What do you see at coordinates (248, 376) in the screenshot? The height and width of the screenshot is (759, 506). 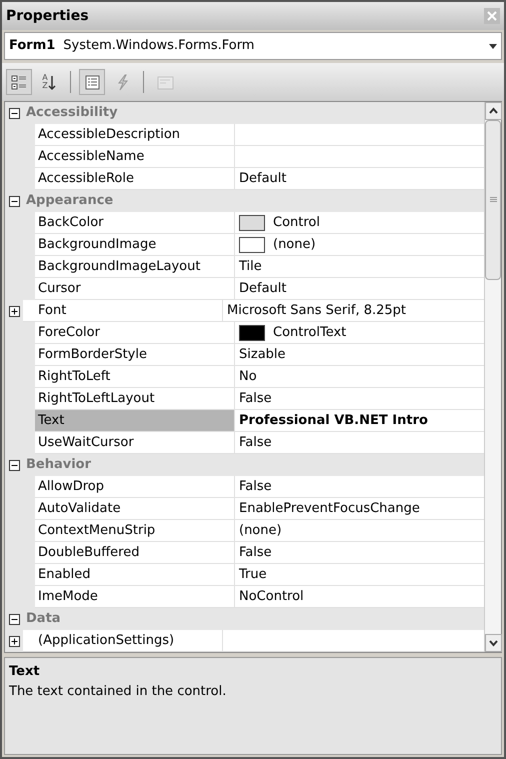 I see `property-value: No` at bounding box center [248, 376].